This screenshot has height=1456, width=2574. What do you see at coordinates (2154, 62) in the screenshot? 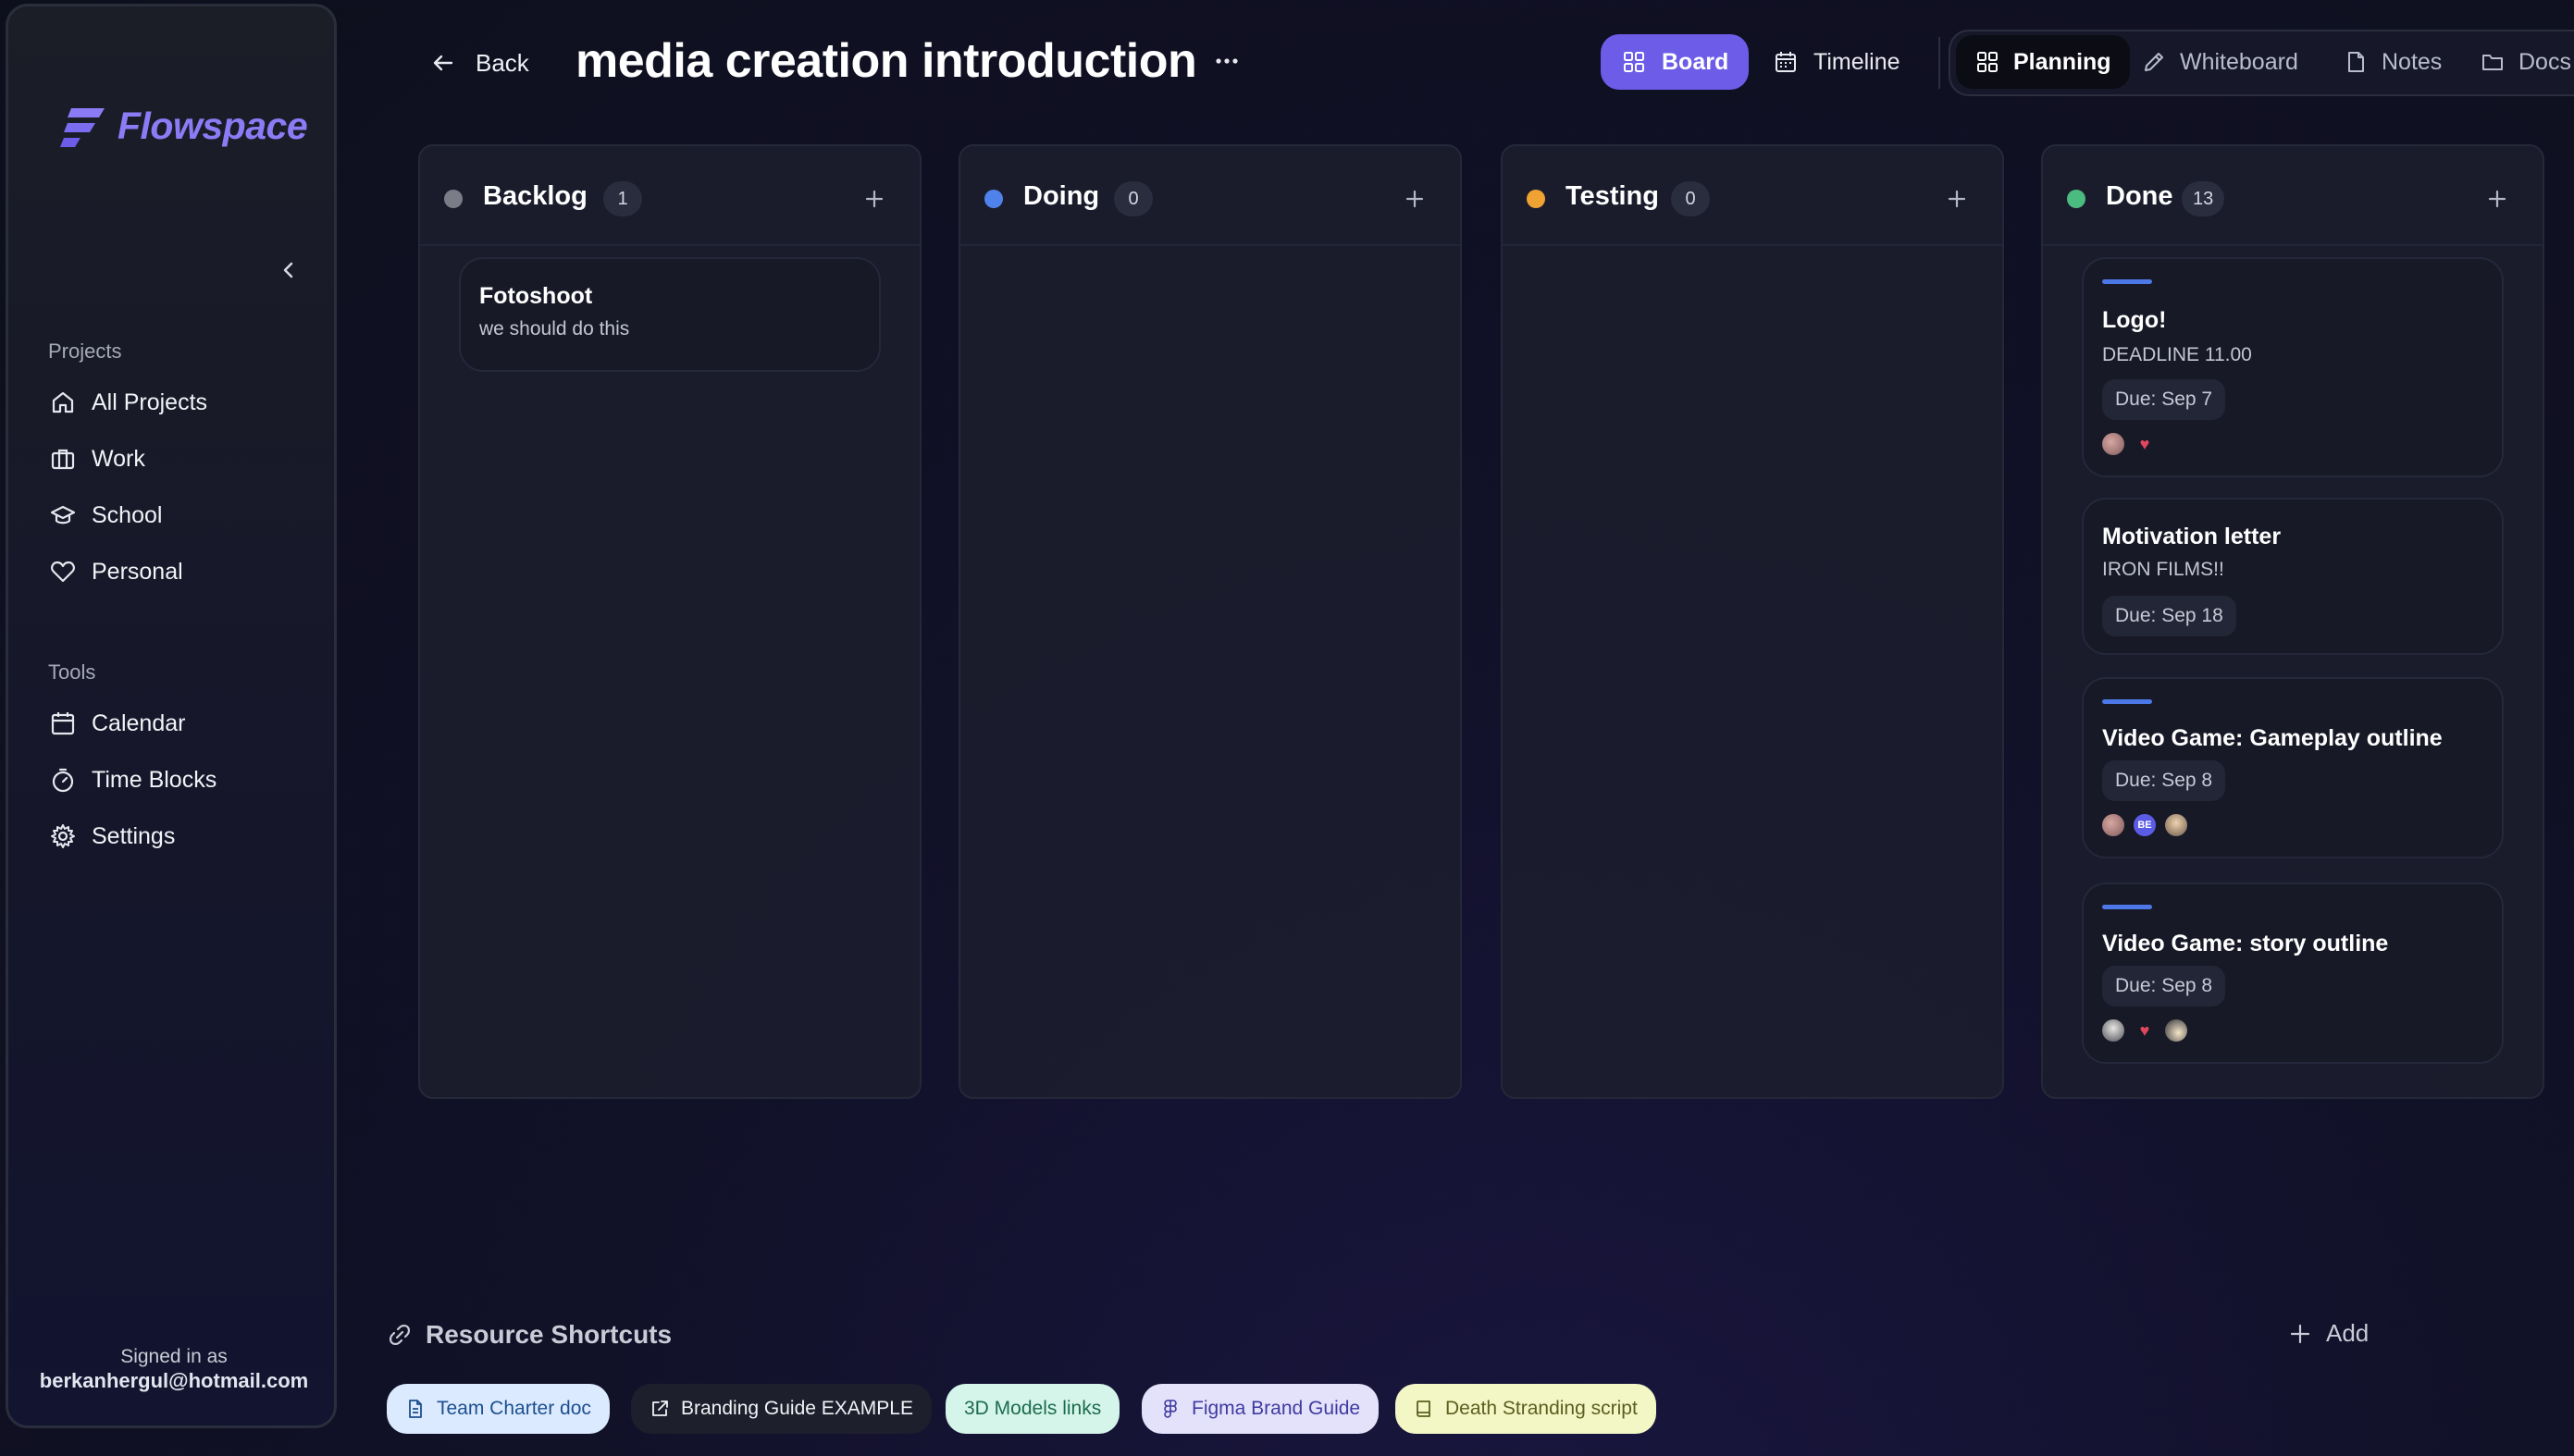
I see `pencil-icon` at bounding box center [2154, 62].